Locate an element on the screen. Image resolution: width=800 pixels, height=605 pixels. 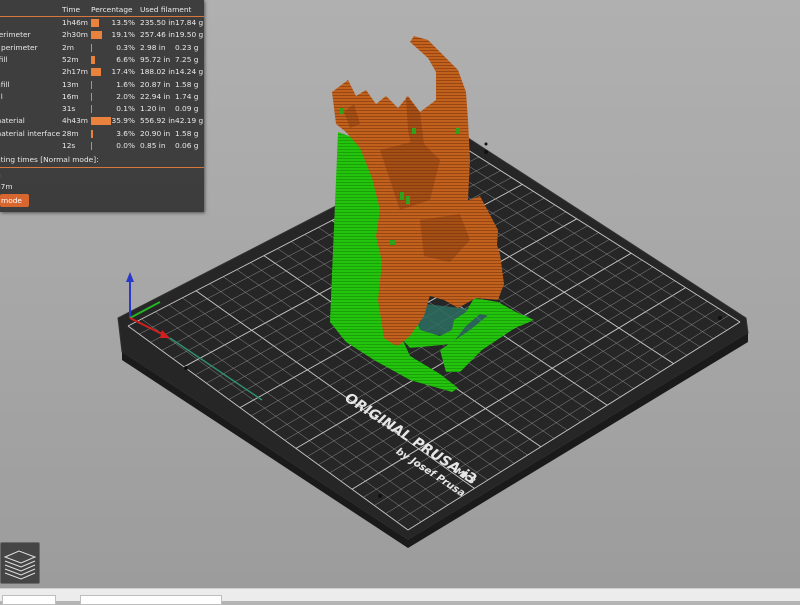
bottom-field-middle is located at coordinates (151, 600).